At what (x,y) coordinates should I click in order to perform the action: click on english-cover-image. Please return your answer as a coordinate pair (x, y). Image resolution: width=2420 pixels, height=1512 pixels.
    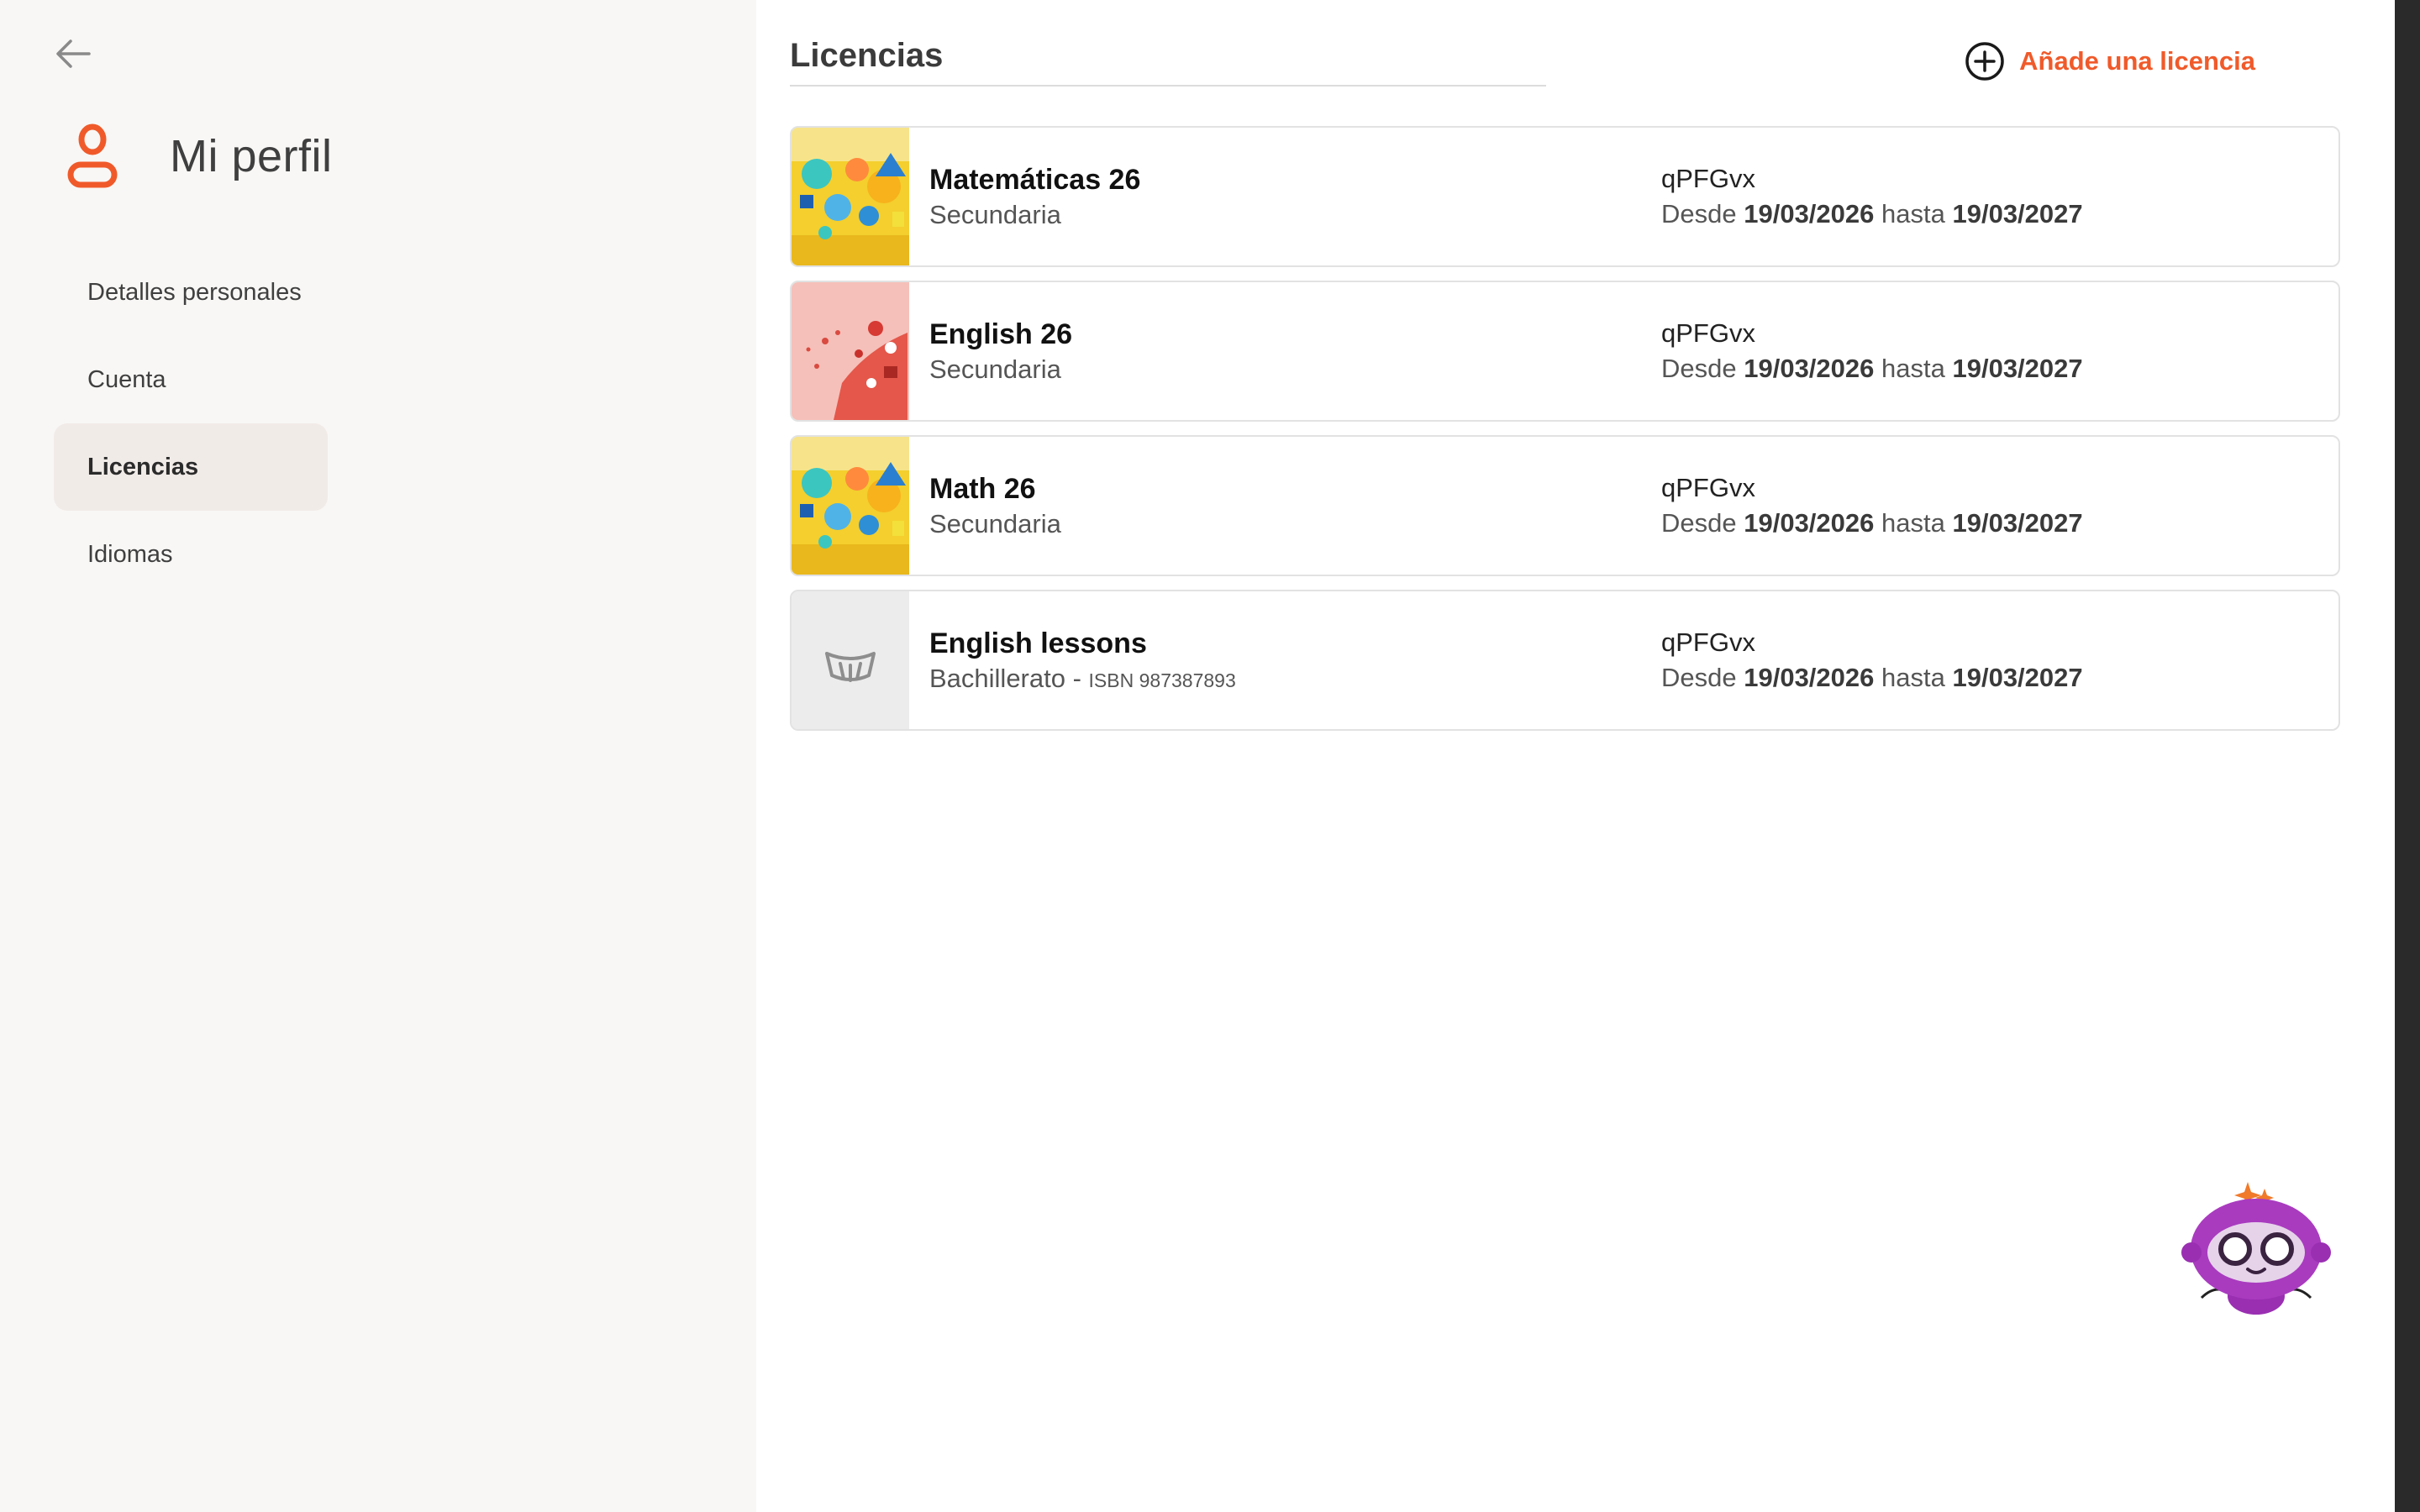
    Looking at the image, I should click on (850, 351).